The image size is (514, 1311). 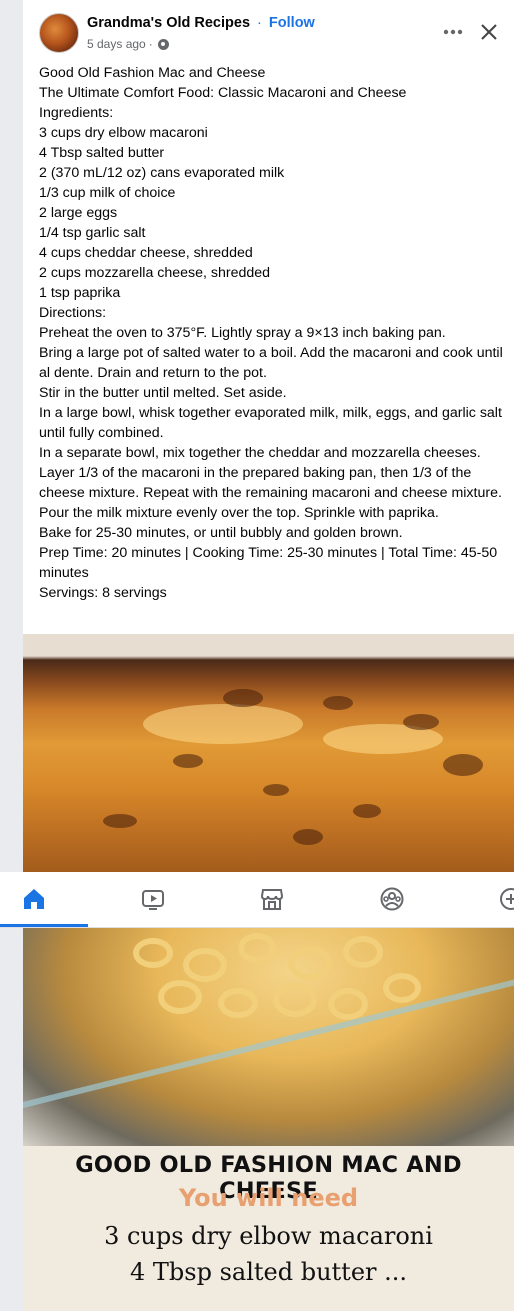 I want to click on page-avatar, so click(x=59, y=33).